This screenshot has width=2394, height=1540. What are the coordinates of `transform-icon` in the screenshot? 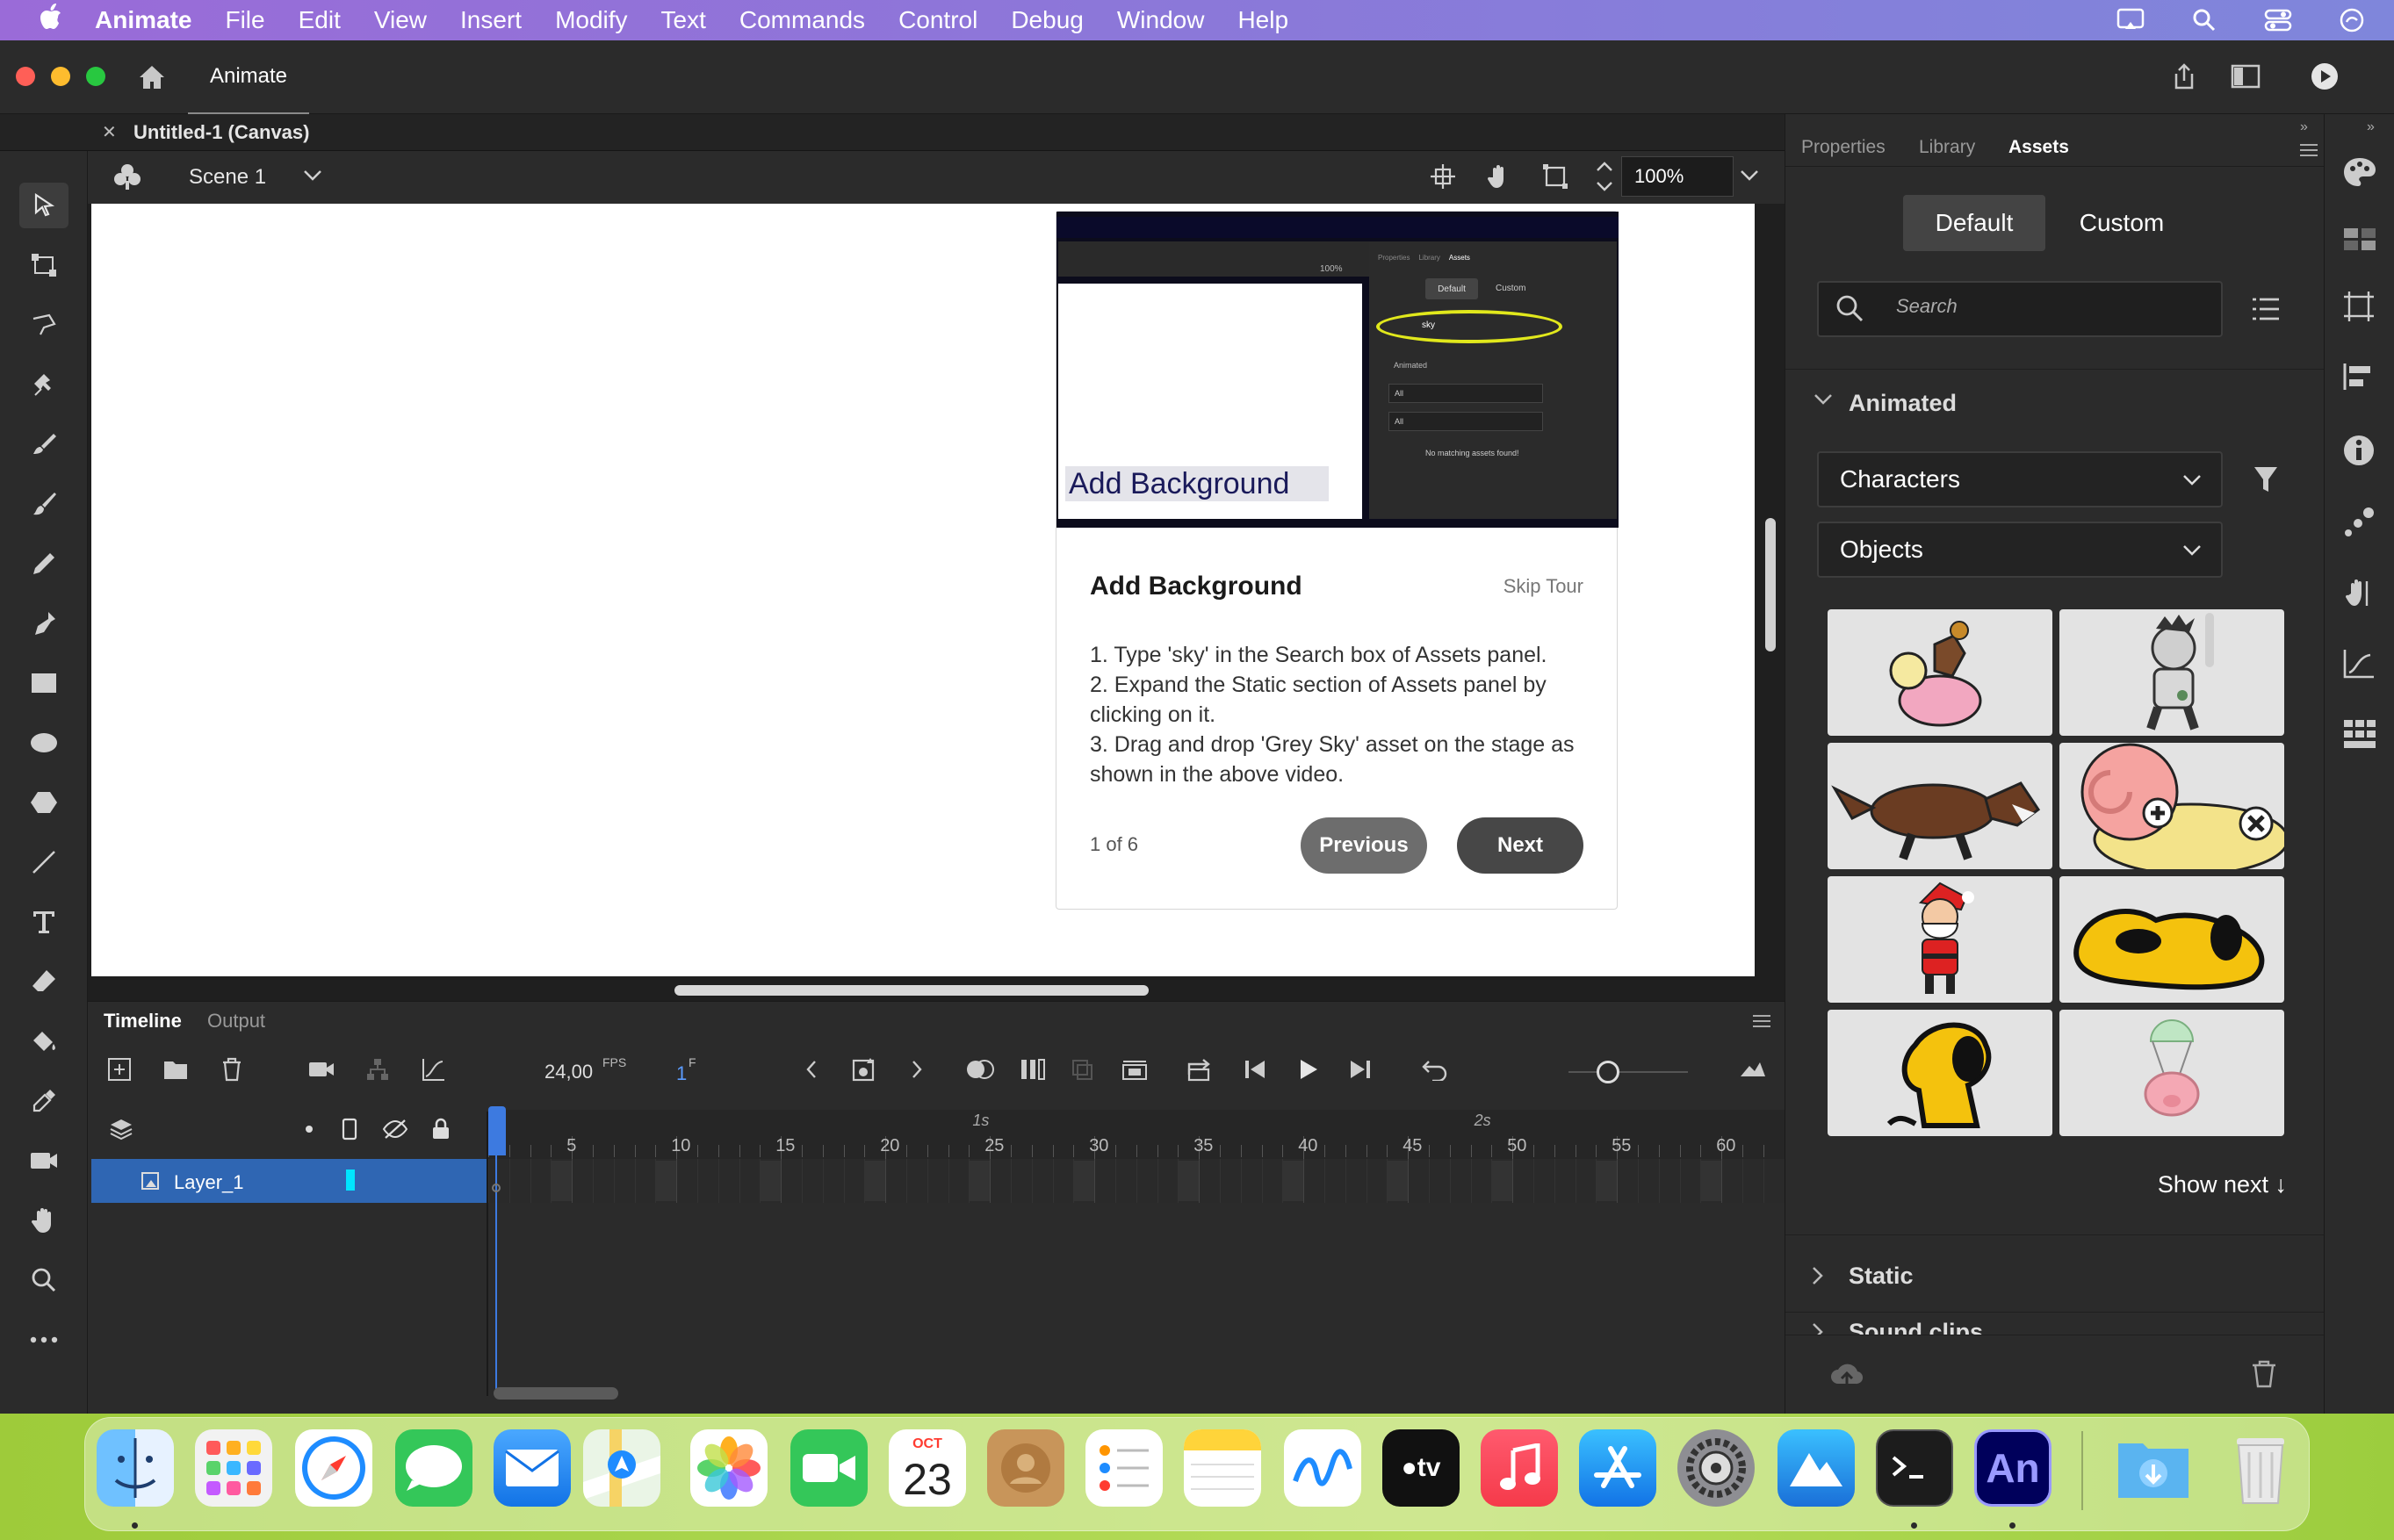 It's located at (2359, 309).